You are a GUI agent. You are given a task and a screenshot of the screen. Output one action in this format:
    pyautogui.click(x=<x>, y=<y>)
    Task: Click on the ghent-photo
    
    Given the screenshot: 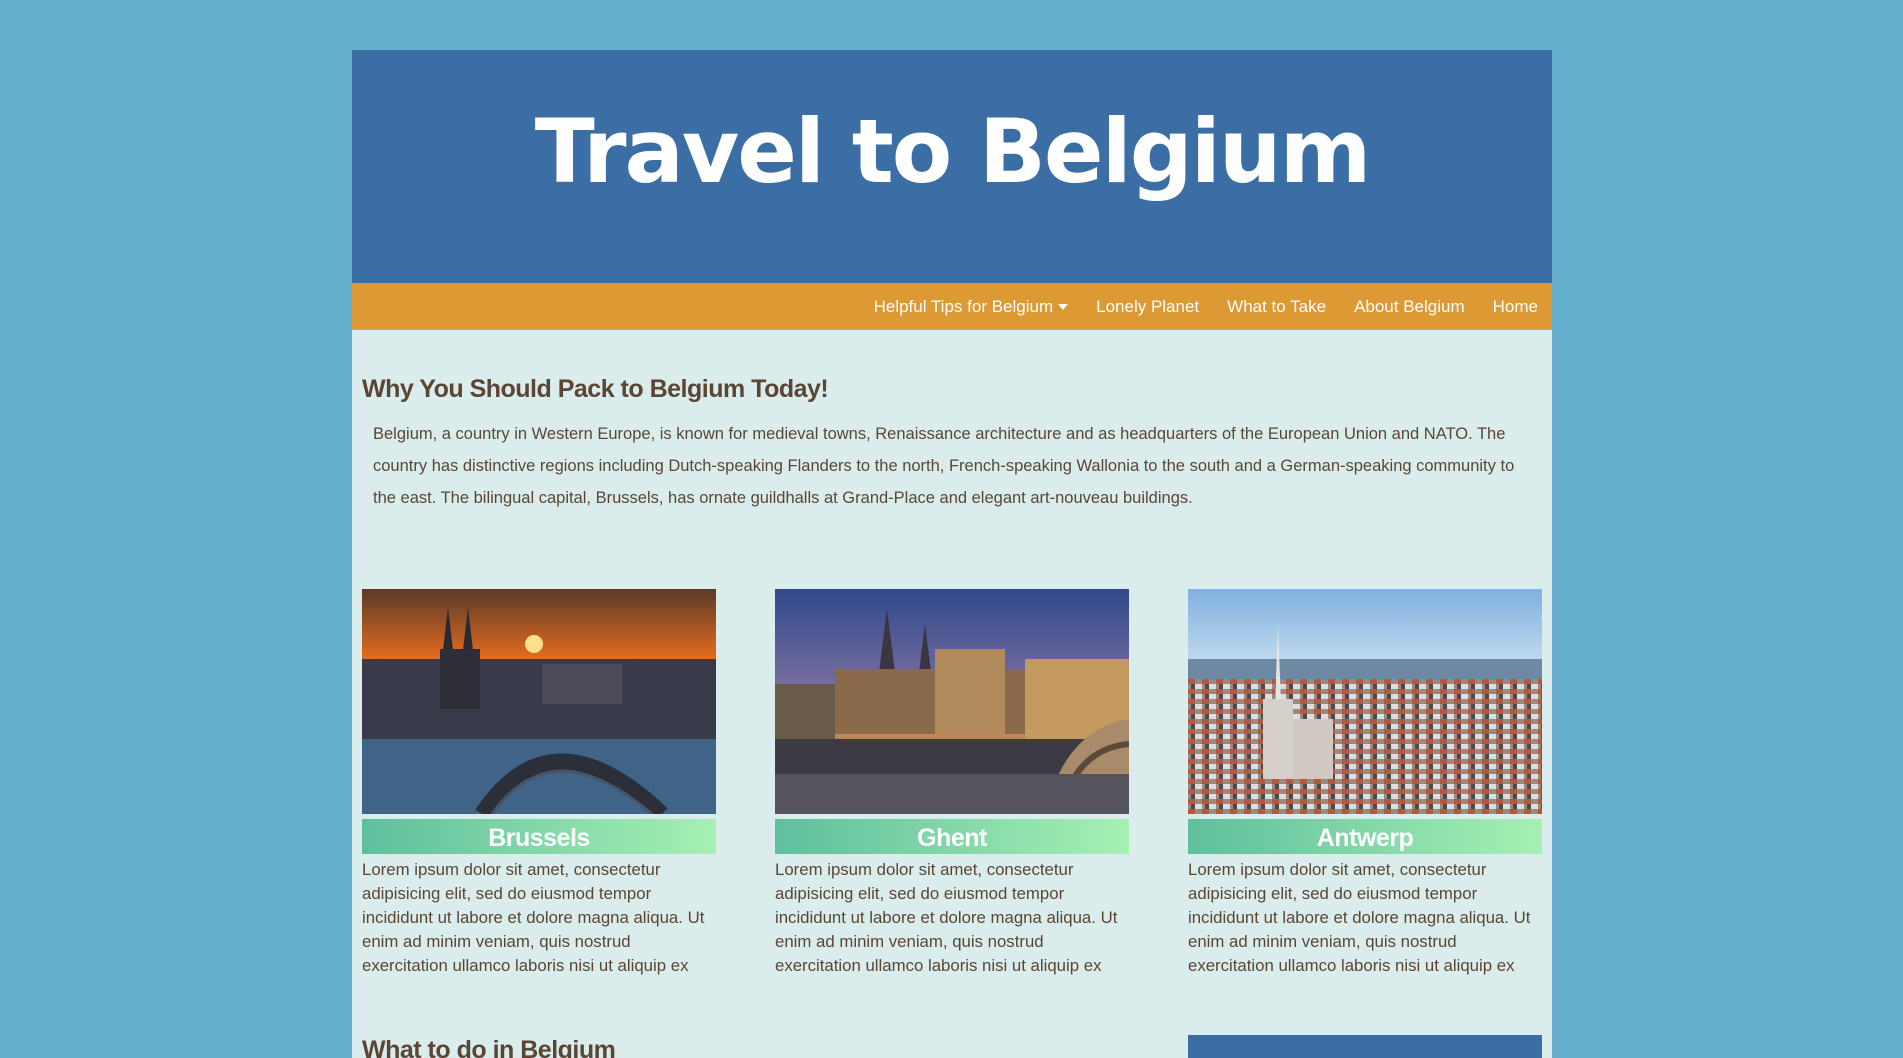 What is the action you would take?
    pyautogui.click(x=952, y=701)
    